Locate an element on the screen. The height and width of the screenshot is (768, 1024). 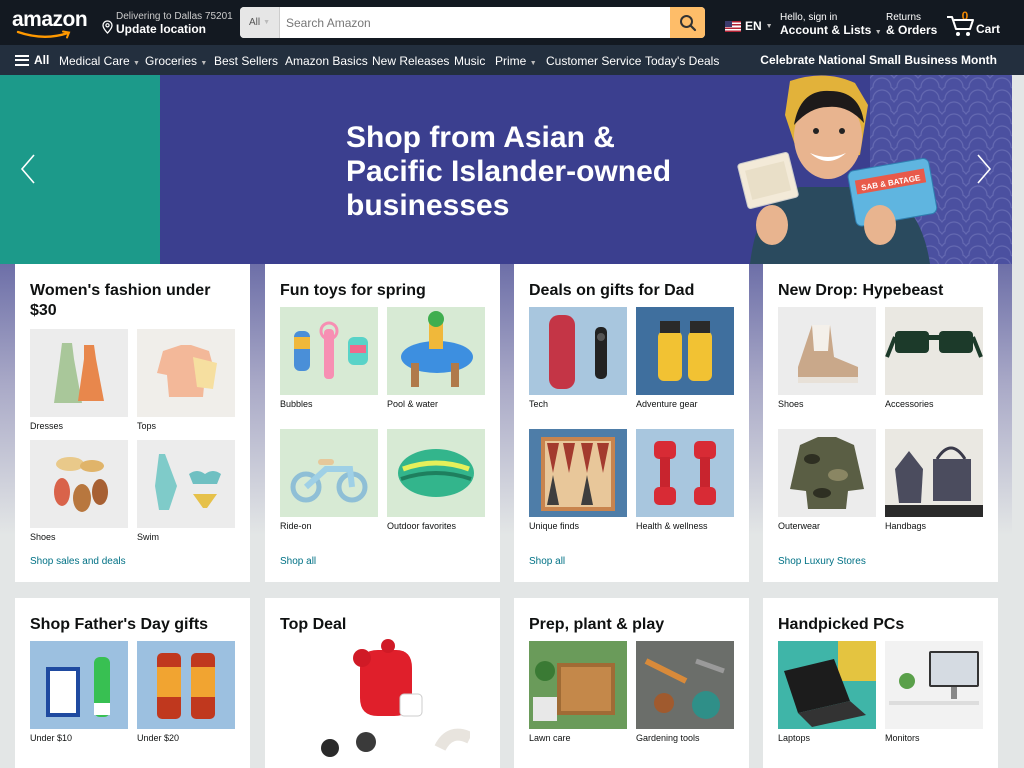
subnav-item-music: Music is located at coordinates (469, 61).